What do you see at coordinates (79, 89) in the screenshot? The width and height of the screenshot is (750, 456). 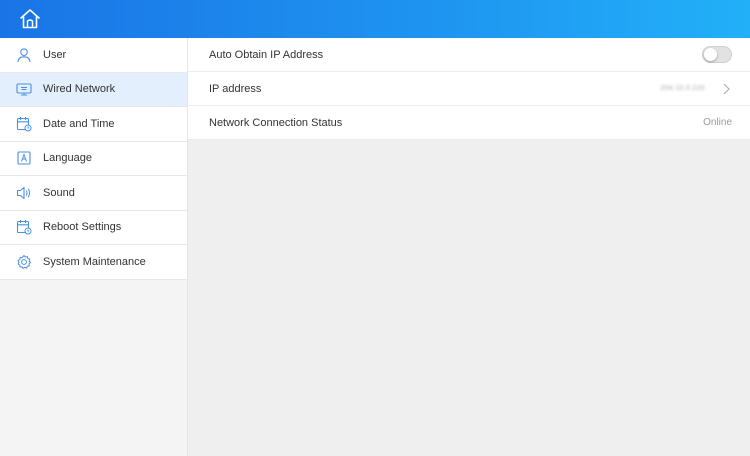 I see `sidebar-item-label: Wired Network` at bounding box center [79, 89].